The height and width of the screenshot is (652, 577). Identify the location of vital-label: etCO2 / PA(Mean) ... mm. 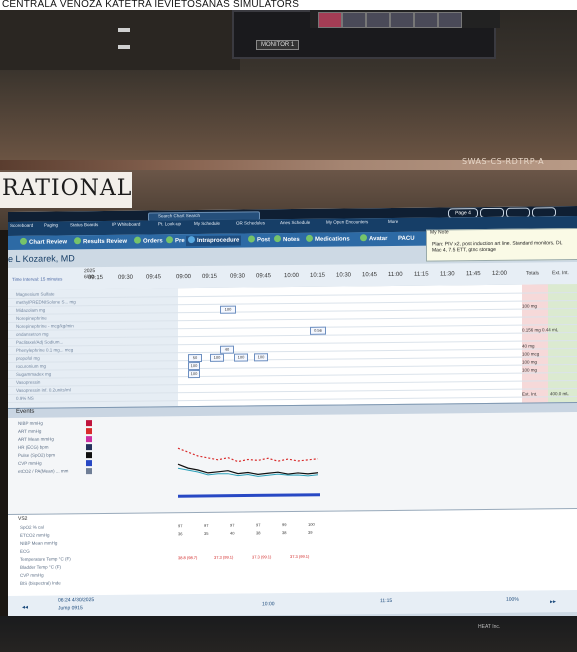
(43, 471).